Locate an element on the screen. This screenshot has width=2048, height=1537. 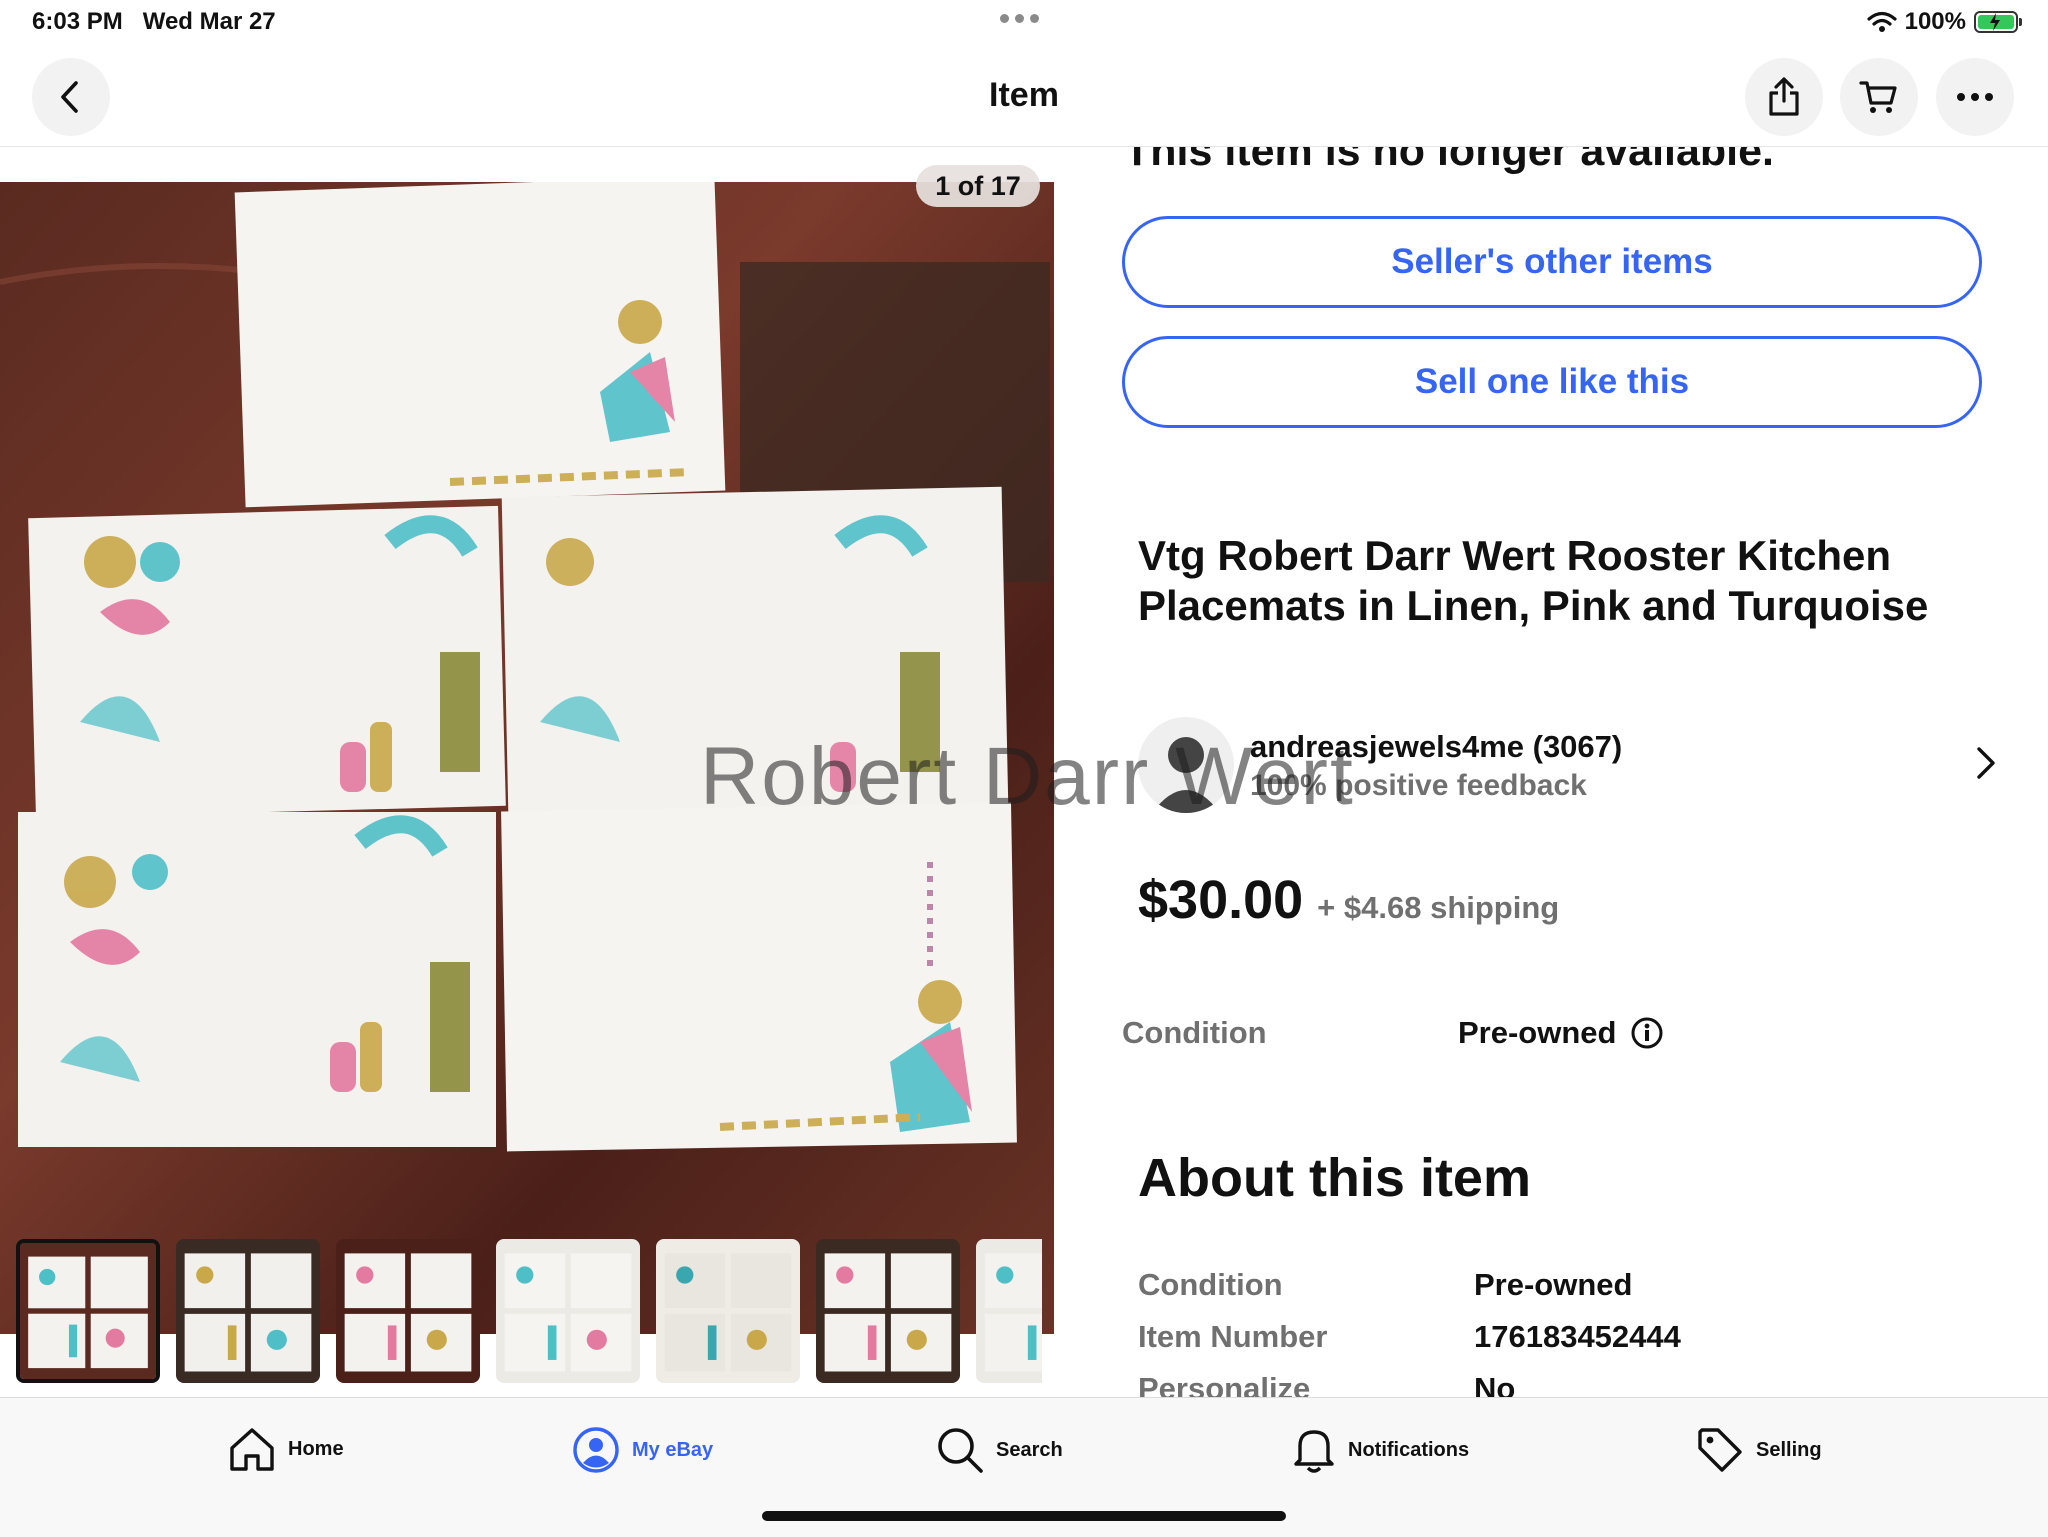
condition-label: Condition is located at coordinates (1194, 1032).